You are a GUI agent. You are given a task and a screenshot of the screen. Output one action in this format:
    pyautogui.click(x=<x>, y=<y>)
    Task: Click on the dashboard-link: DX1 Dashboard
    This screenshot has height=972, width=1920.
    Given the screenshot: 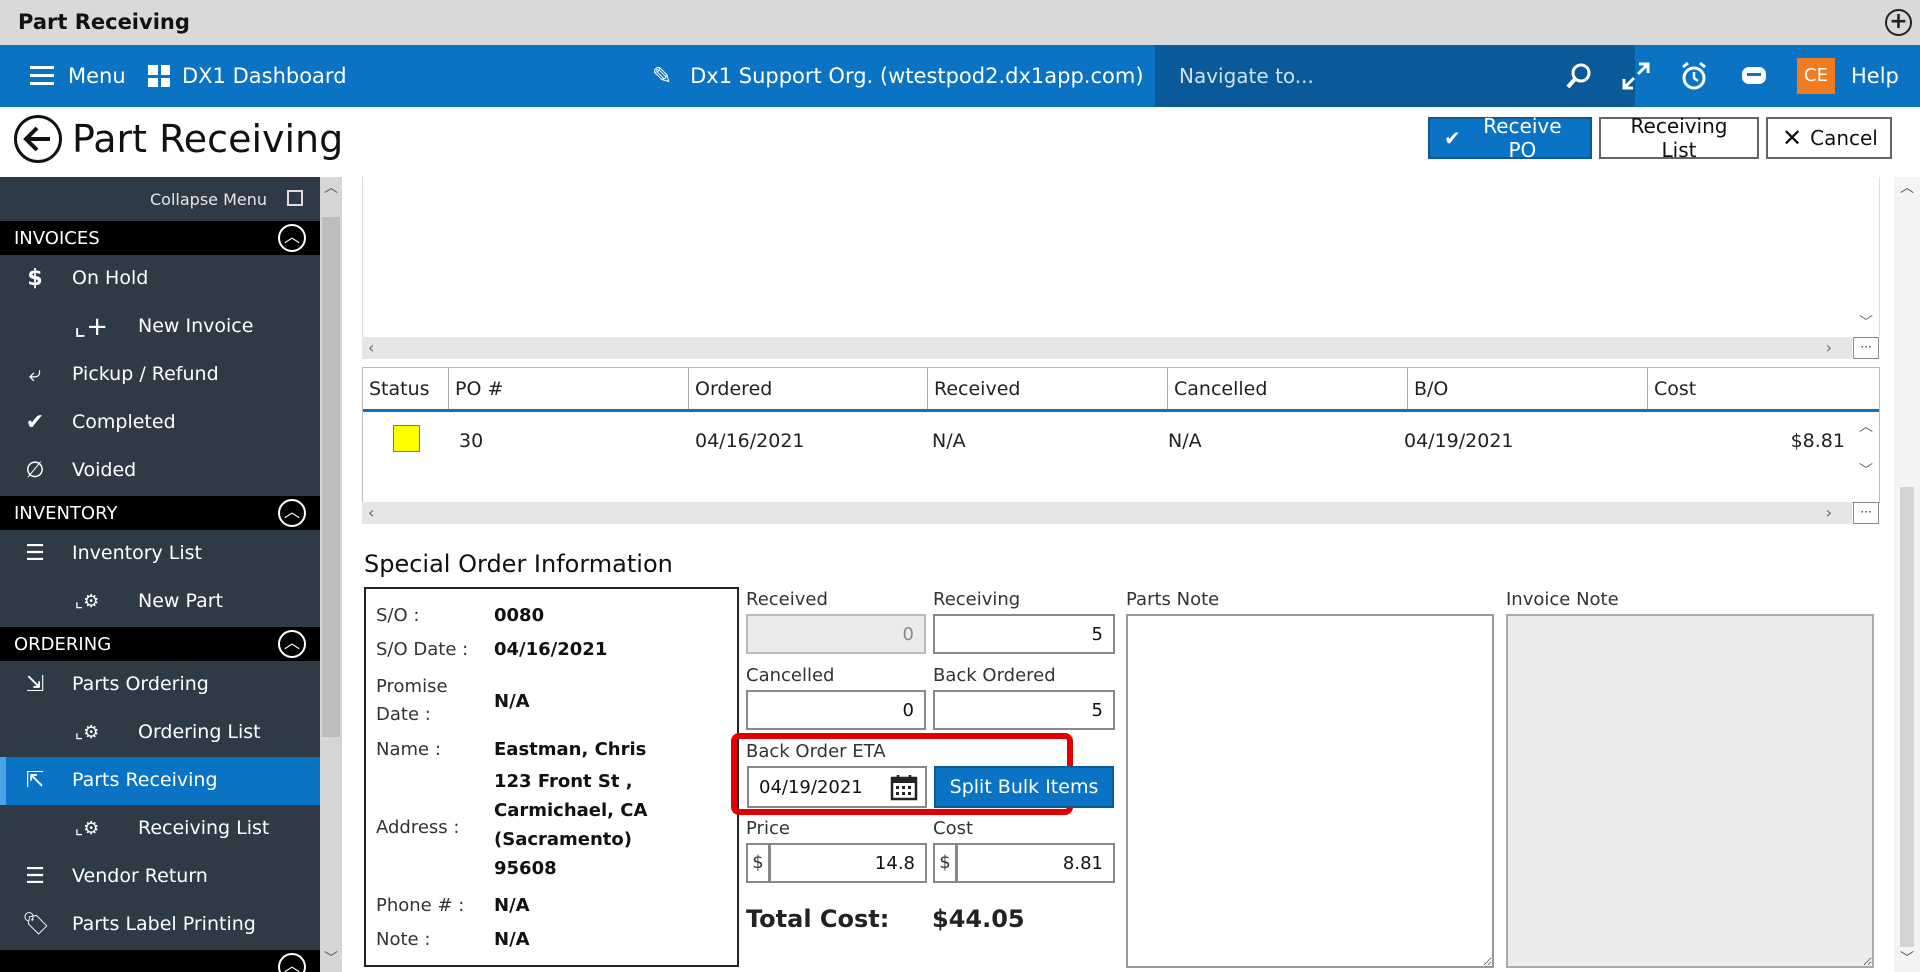 What is the action you would take?
    pyautogui.click(x=247, y=76)
    